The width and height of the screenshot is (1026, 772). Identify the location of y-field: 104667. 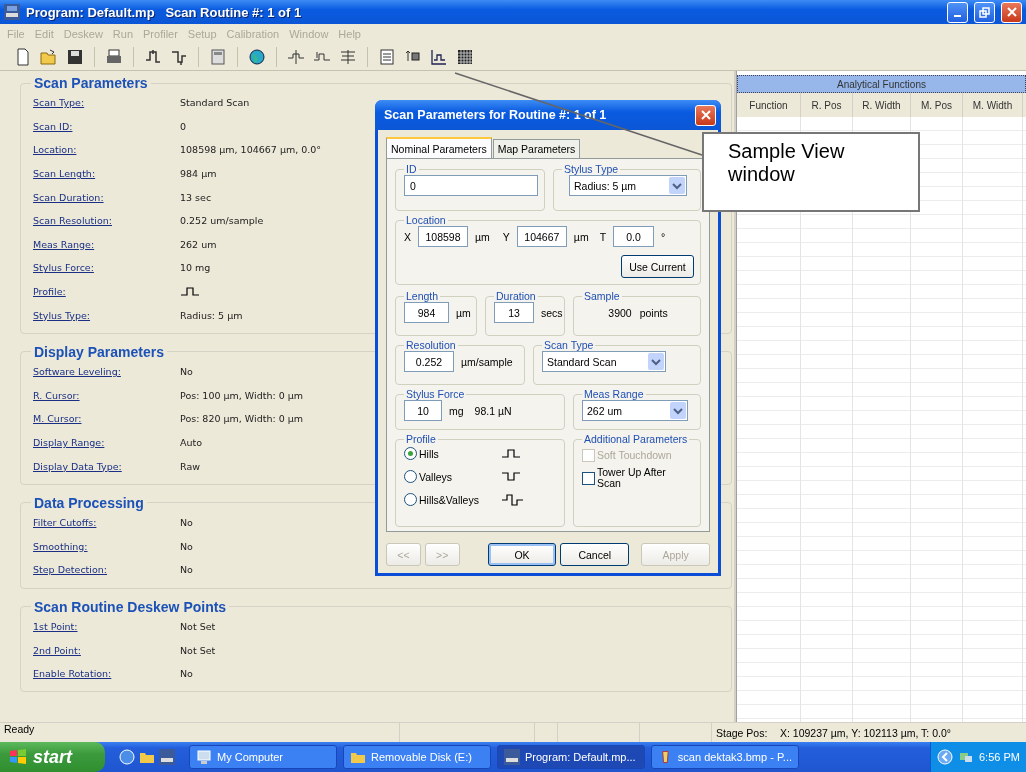
(541, 236).